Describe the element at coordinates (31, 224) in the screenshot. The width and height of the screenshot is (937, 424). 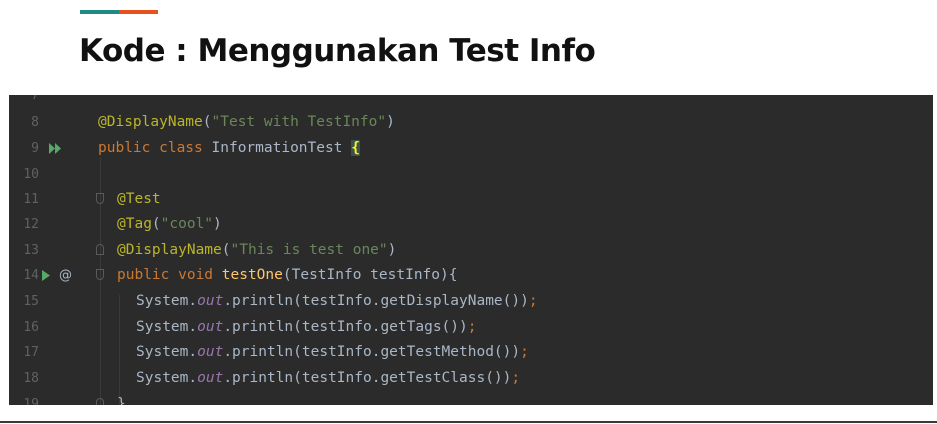
I see `line-number: 12` at that location.